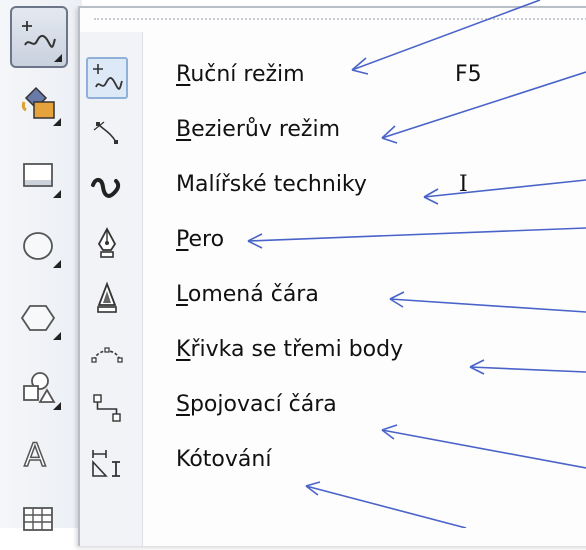 The height and width of the screenshot is (550, 586). I want to click on menu-item-artistic-media: Malířské techniky I, so click(333, 187).